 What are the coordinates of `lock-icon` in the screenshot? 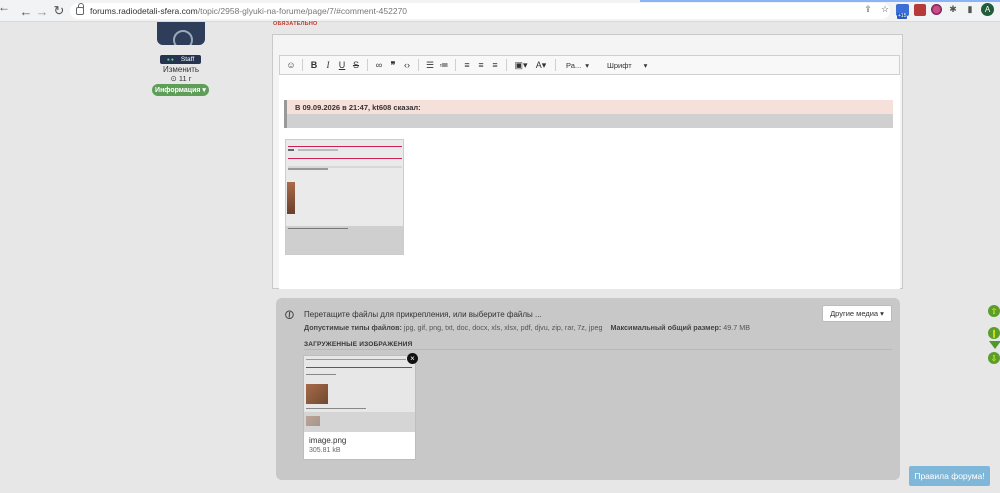 It's located at (80, 9).